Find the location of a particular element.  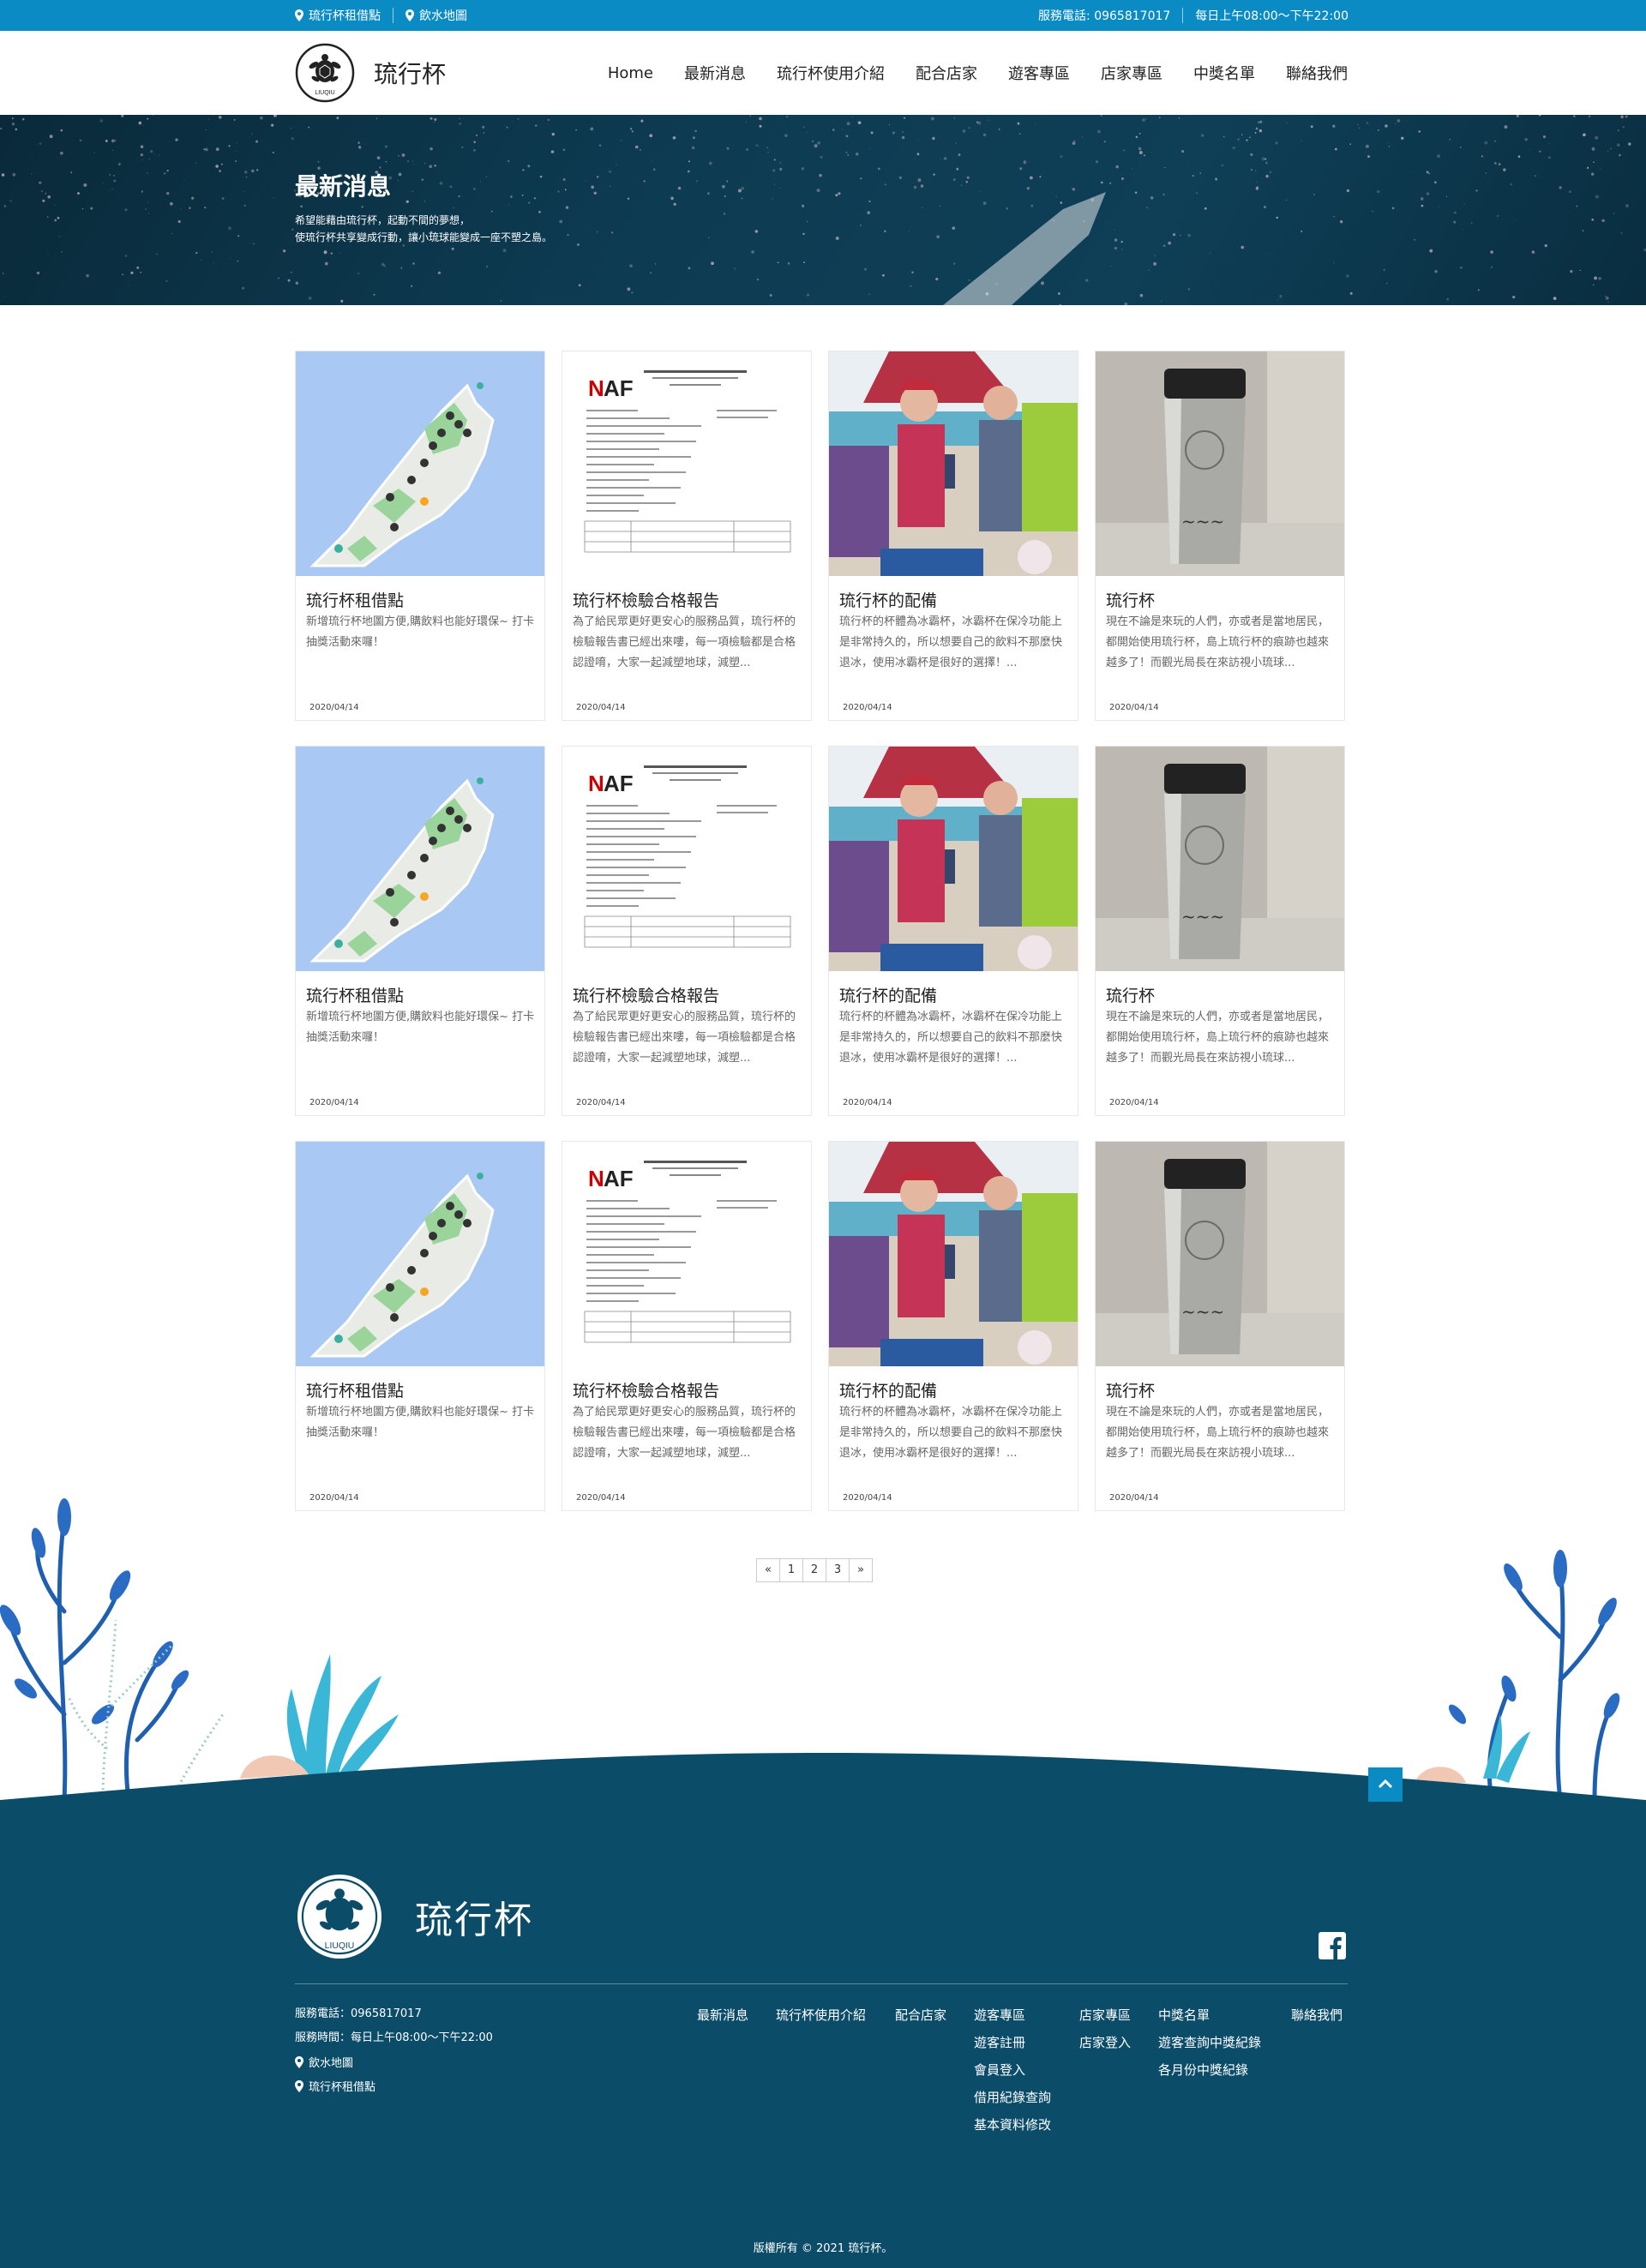

footer-col-stores: 配合店家 is located at coordinates (920, 2019).